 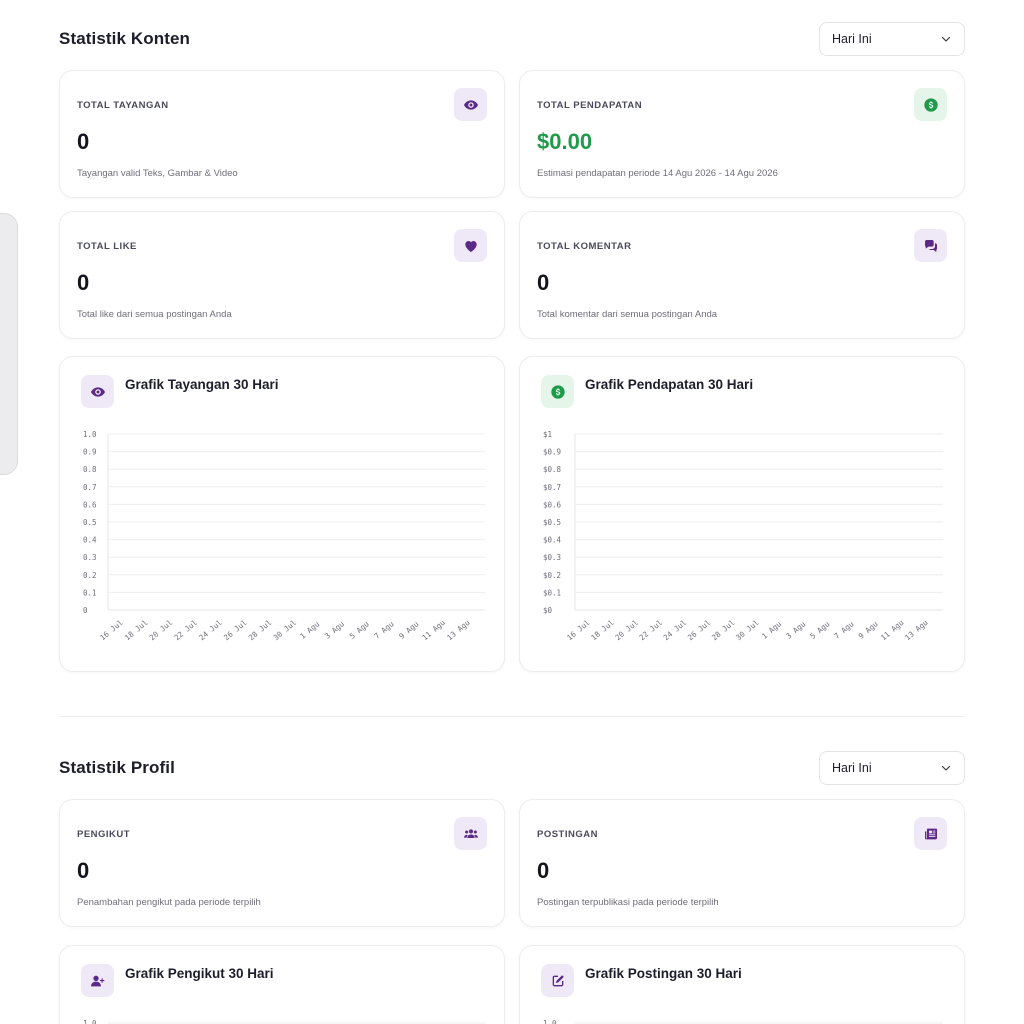 What do you see at coordinates (552, 575) in the screenshot?
I see `y-tick-label: $0.2` at bounding box center [552, 575].